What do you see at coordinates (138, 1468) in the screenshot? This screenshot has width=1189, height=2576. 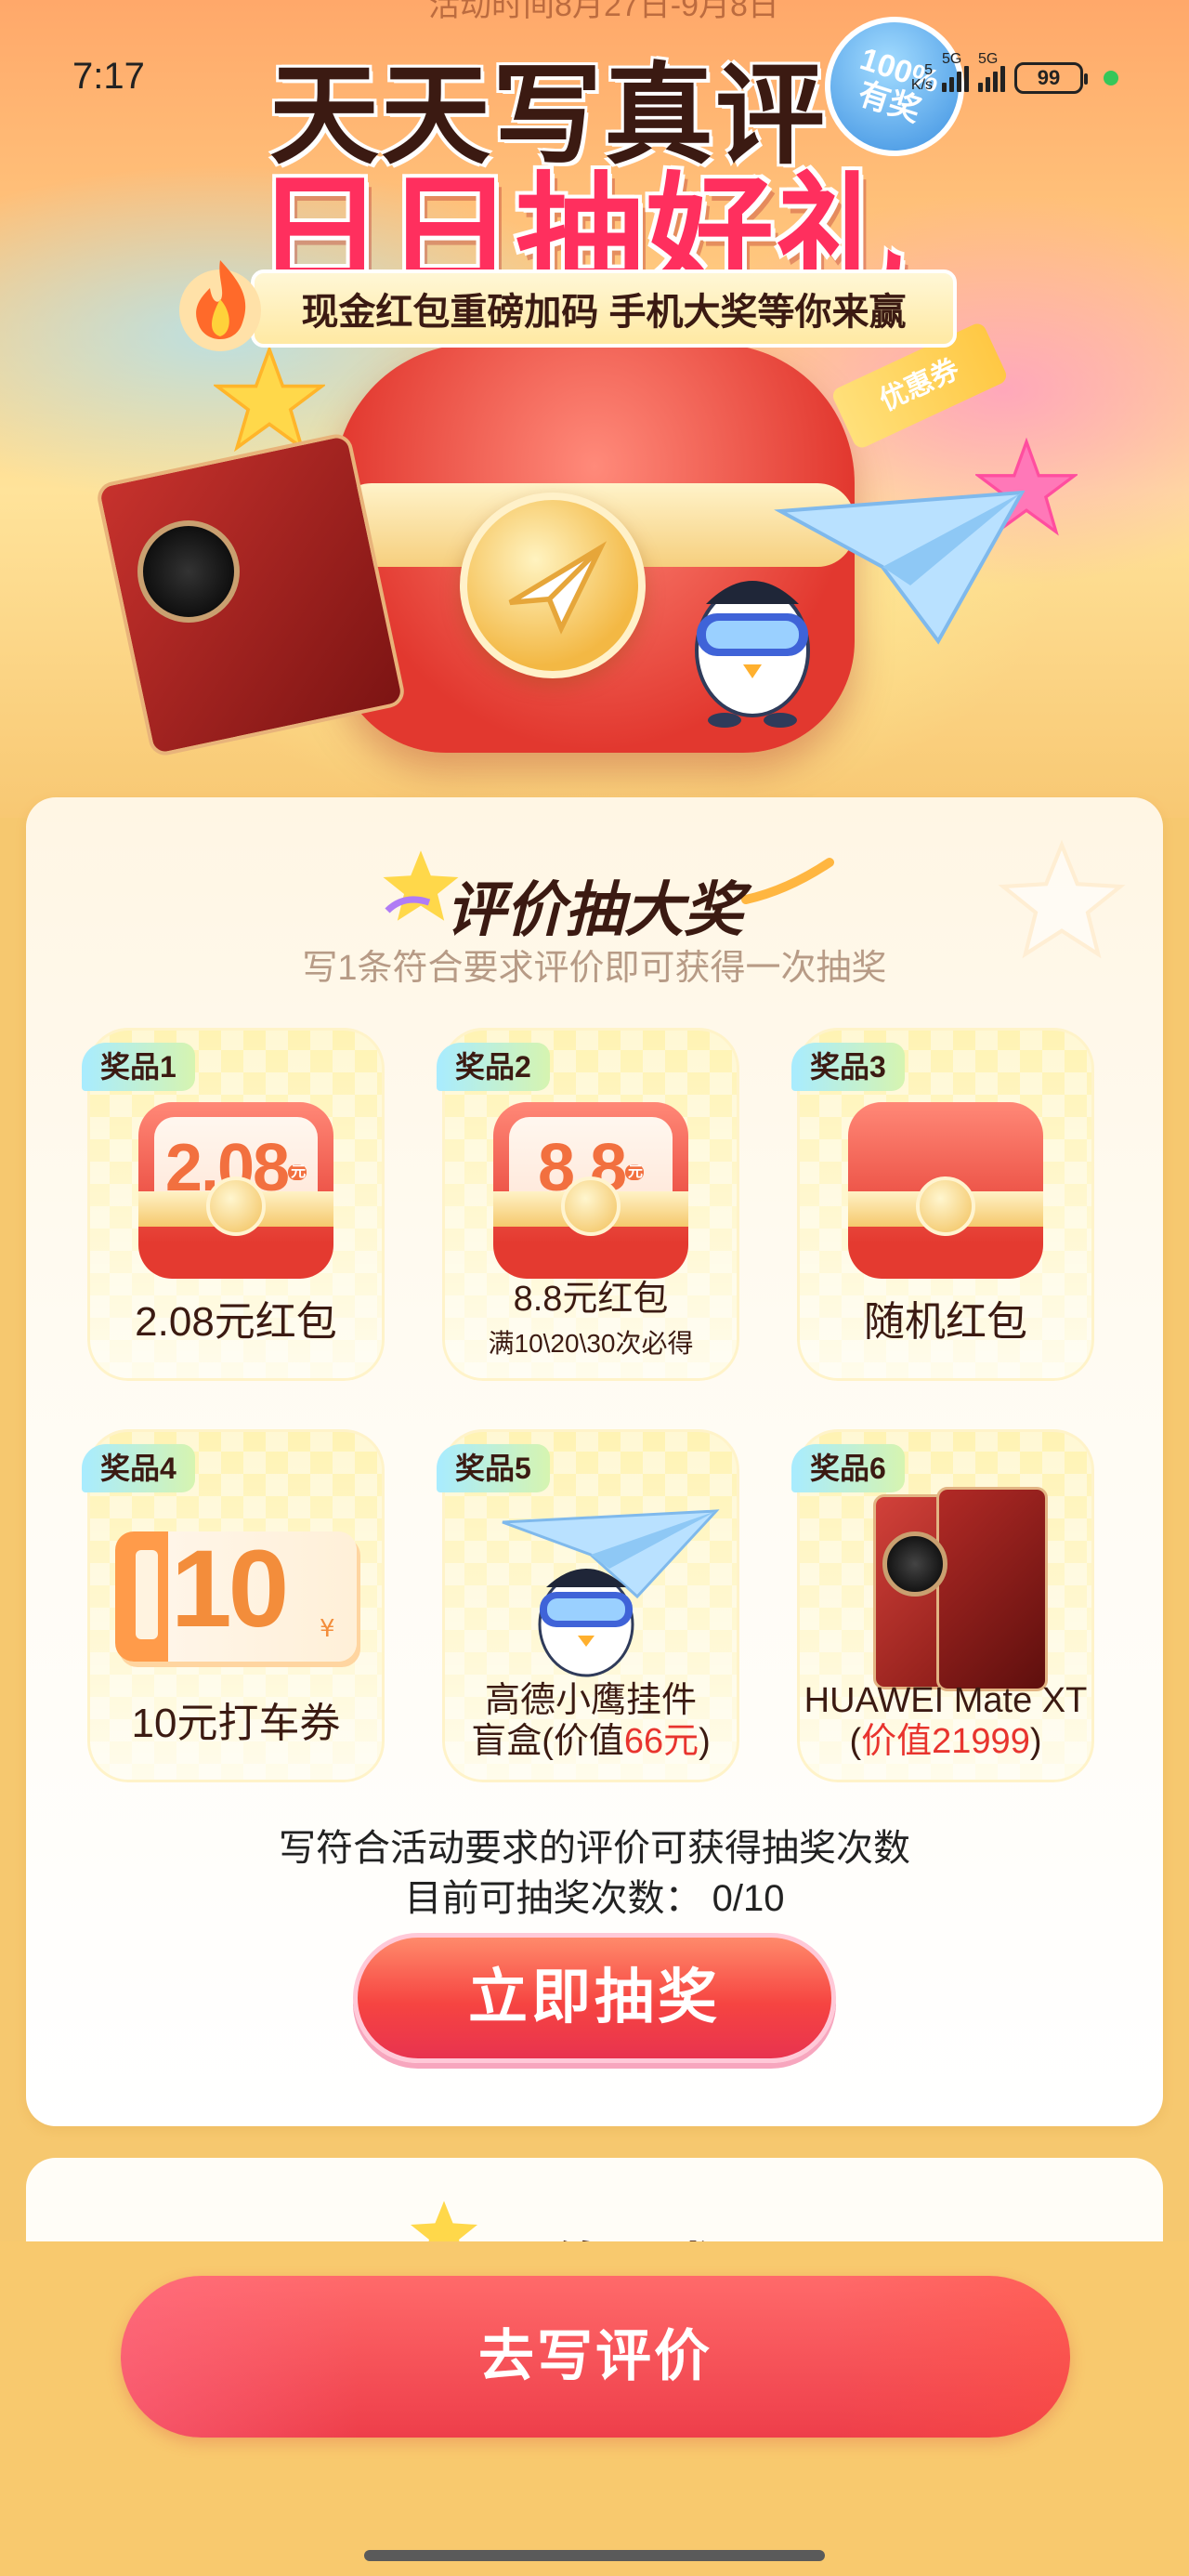 I see `prize-tag: 奖品4` at bounding box center [138, 1468].